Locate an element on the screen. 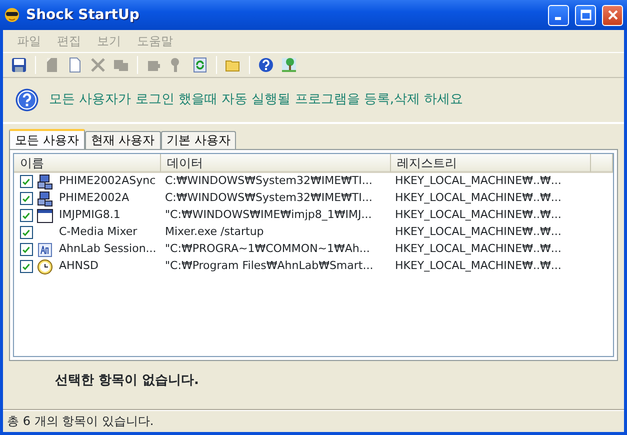  window-title: Shock StartUp is located at coordinates (83, 15).